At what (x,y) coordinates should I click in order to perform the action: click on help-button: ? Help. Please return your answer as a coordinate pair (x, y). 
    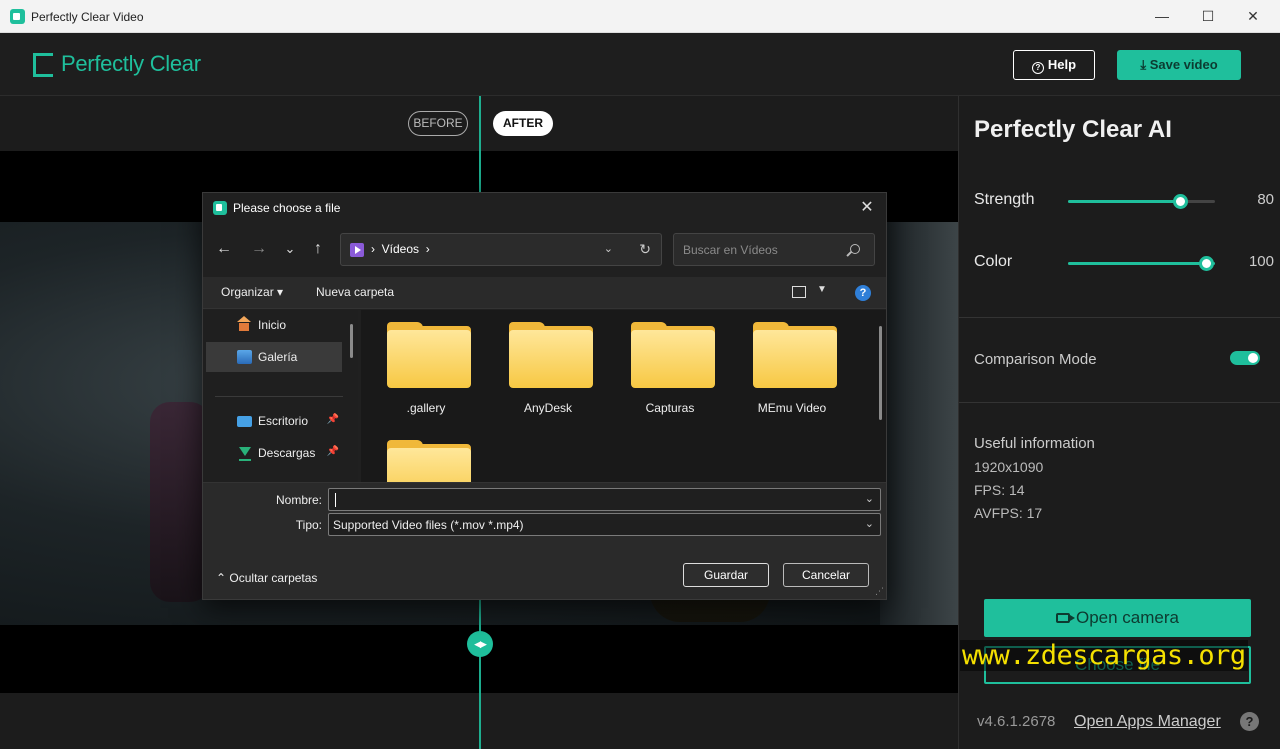
    Looking at the image, I should click on (1054, 65).